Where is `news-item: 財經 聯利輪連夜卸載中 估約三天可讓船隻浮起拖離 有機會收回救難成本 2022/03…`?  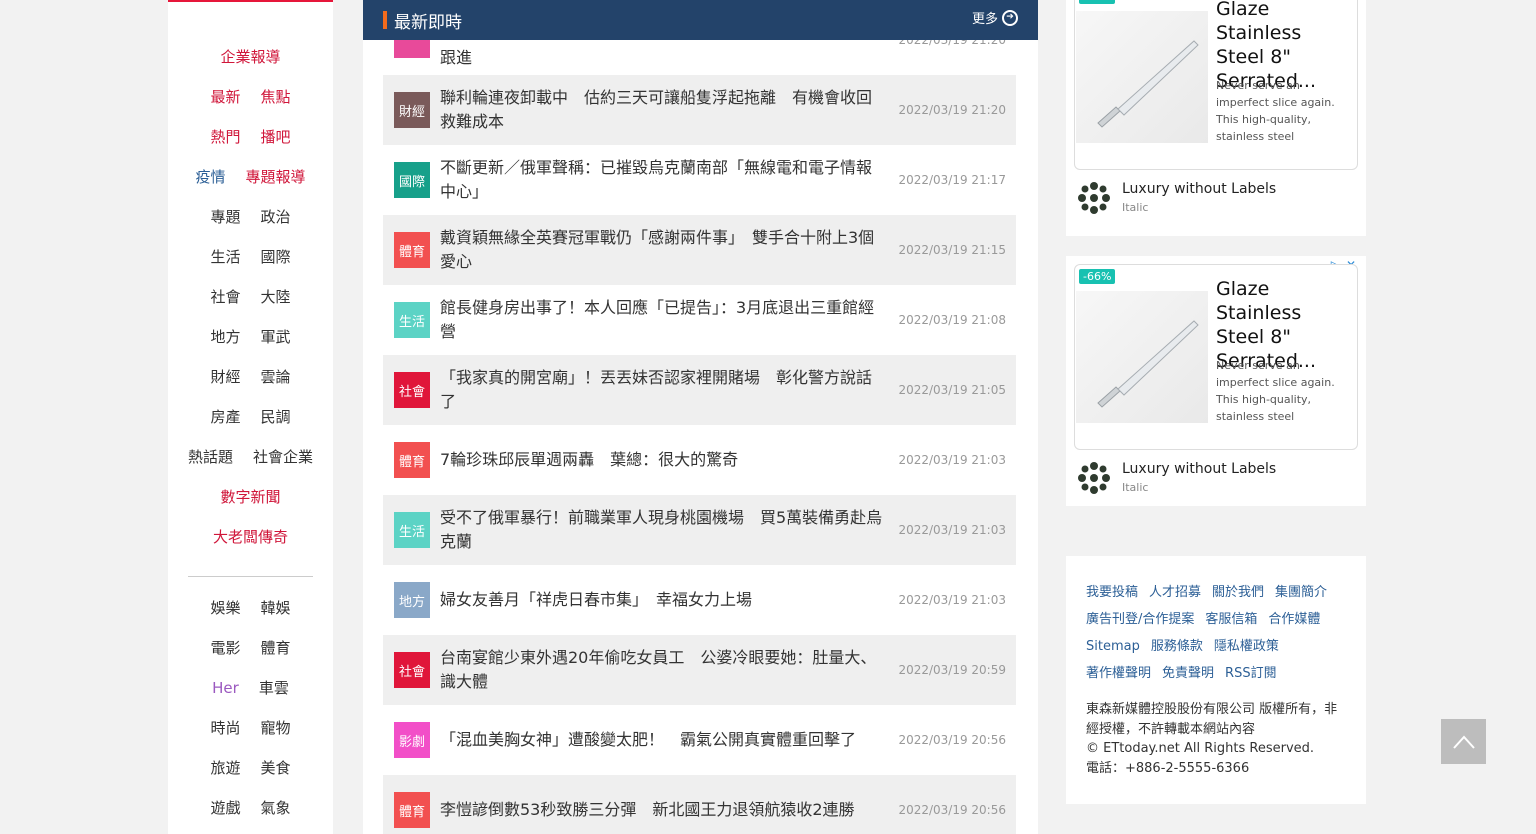
news-item: 財經 聯利輪連夜卸載中 估約三天可讓船隻浮起拖離 有機會收回救難成本 2022/03… is located at coordinates (699, 110).